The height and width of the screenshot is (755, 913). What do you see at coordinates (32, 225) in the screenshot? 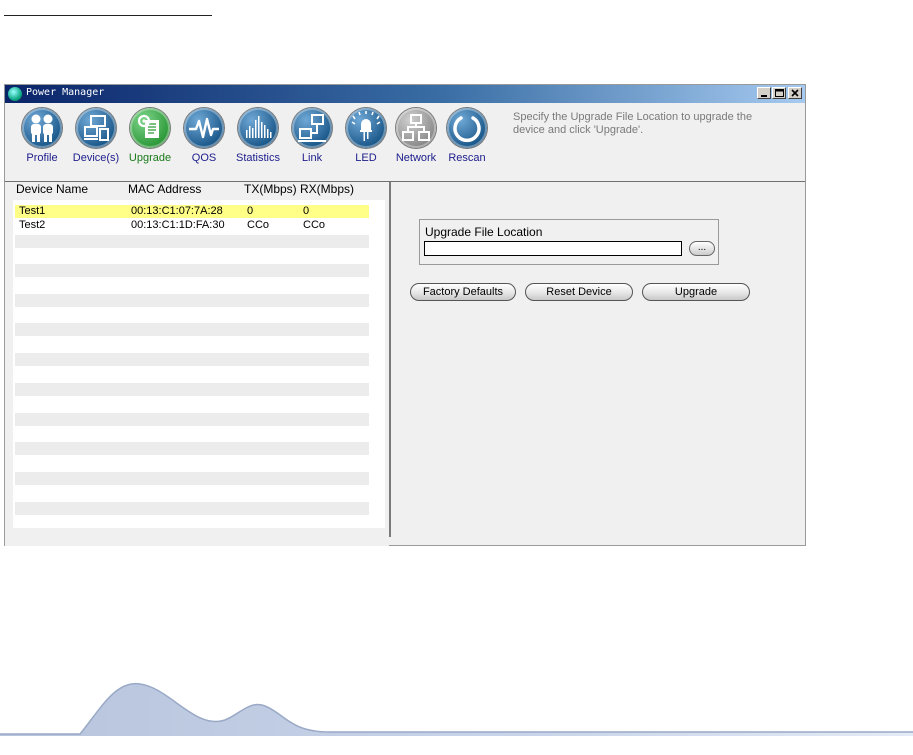
I see `device-name-cell: Test2` at bounding box center [32, 225].